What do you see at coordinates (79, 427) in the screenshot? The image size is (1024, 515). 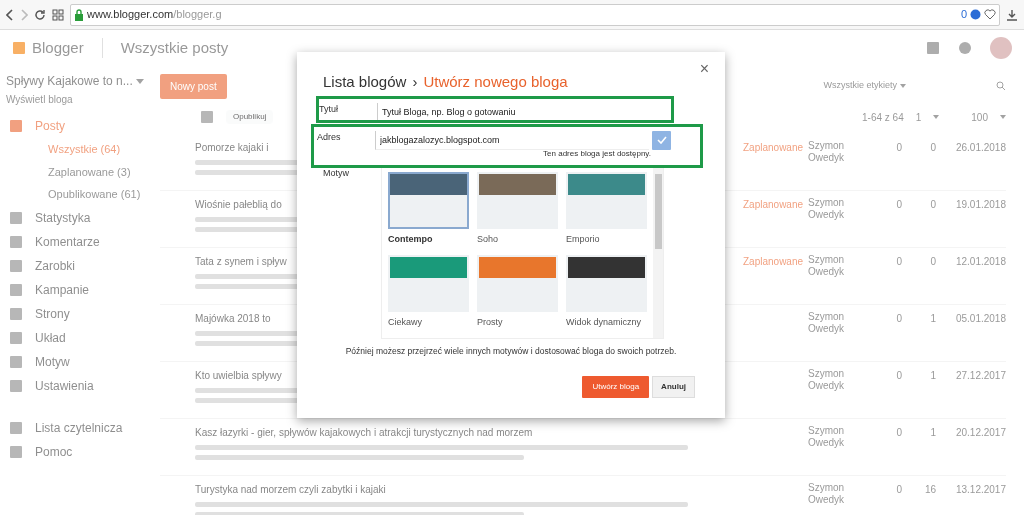 I see `nav-item: Lista czytelnicza` at bounding box center [79, 427].